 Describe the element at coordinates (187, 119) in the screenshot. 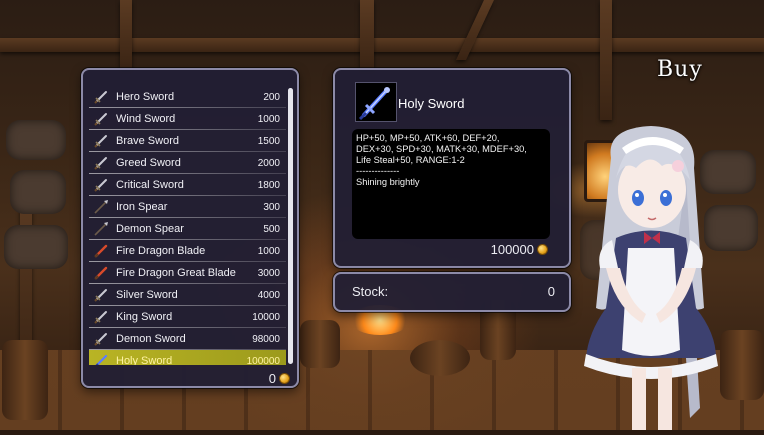

I see `item-row: Wind Sword 1000` at that location.